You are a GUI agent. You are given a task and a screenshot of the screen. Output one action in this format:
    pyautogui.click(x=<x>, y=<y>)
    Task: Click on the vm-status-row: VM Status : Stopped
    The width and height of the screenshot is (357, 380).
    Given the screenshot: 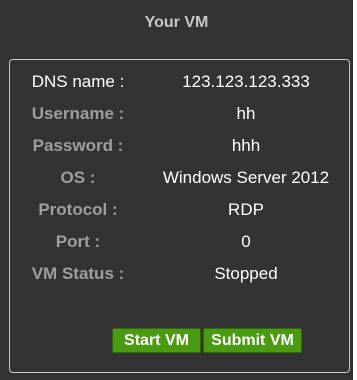 What is the action you would take?
    pyautogui.click(x=180, y=274)
    